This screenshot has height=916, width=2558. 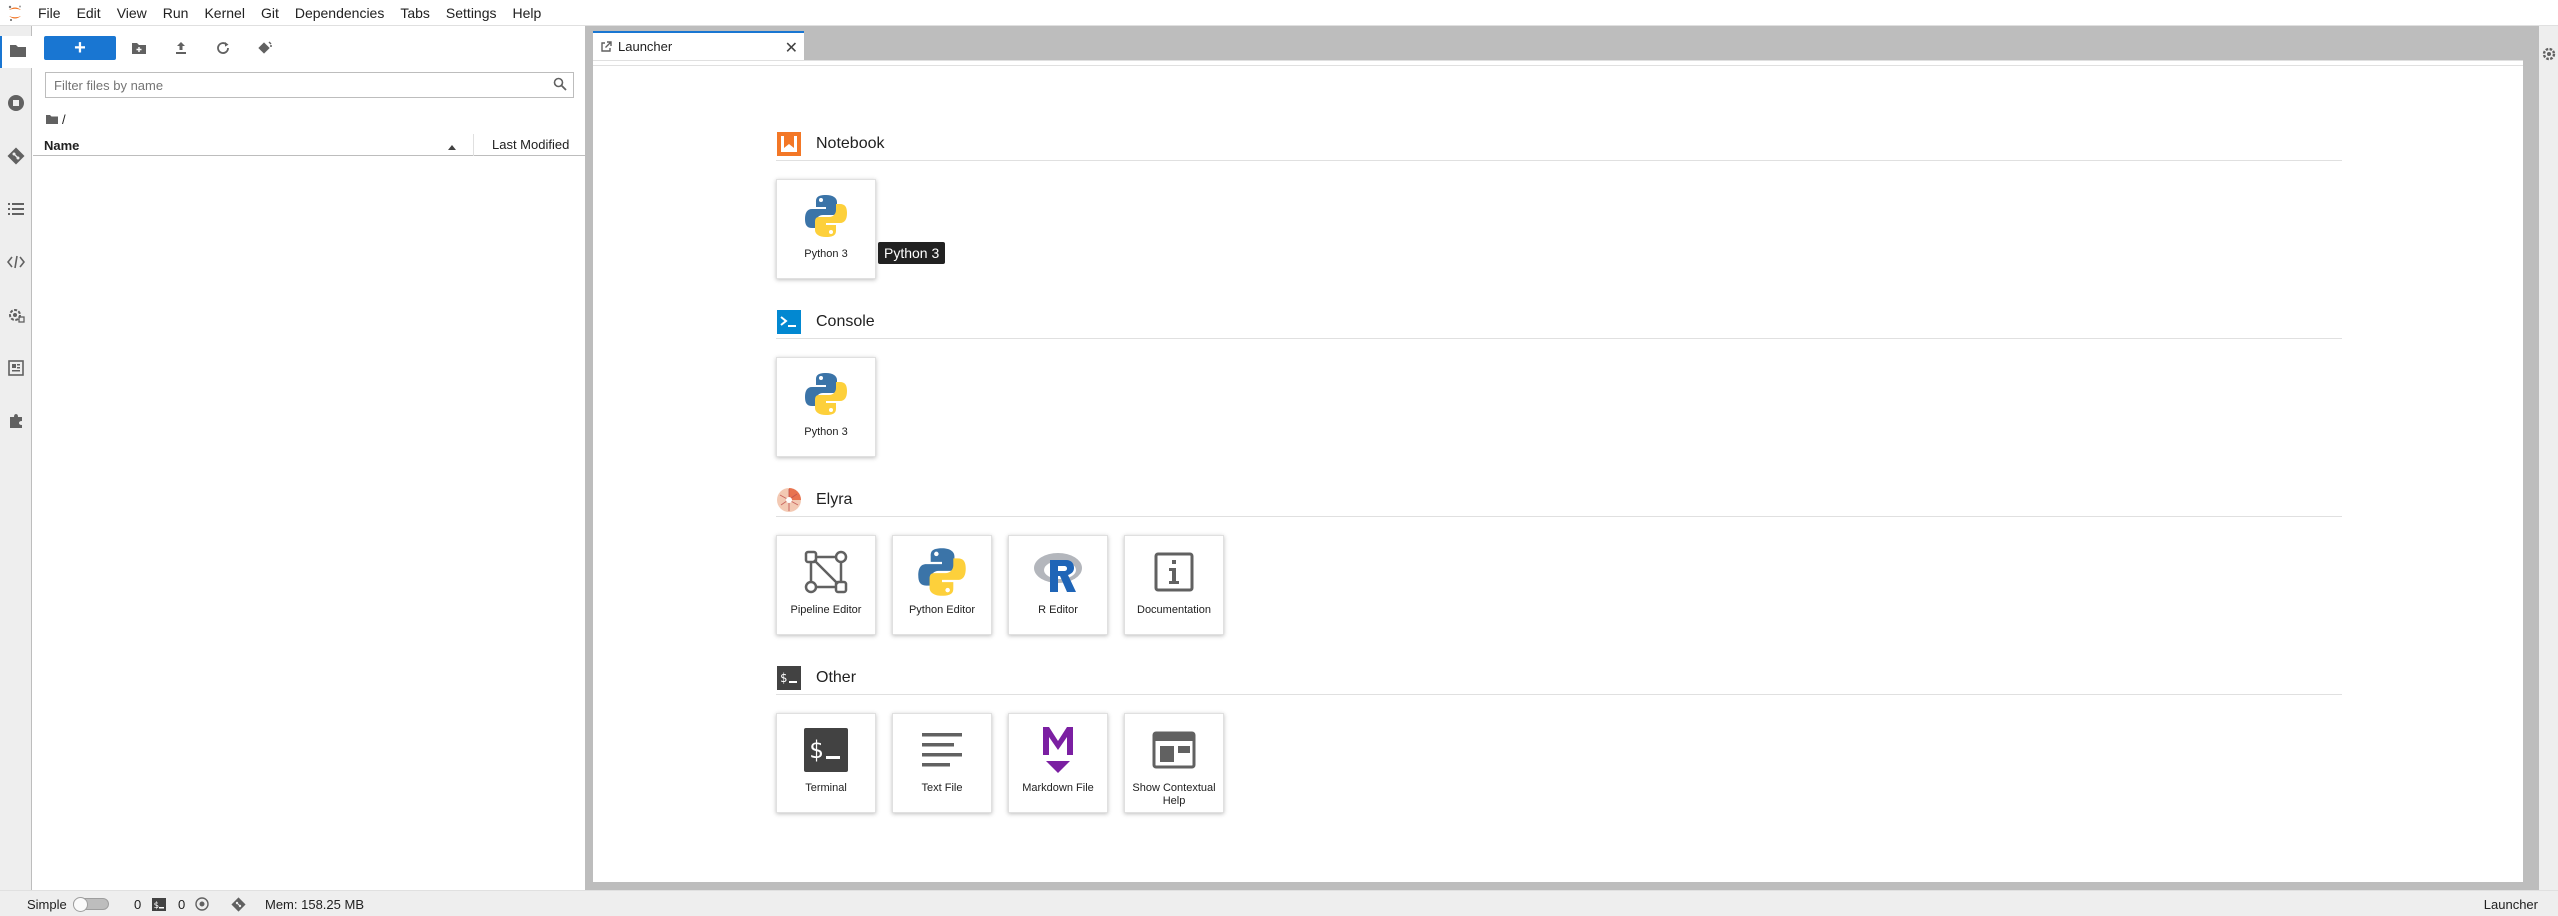 What do you see at coordinates (47, 904) in the screenshot?
I see `simple-mode-label: Simple` at bounding box center [47, 904].